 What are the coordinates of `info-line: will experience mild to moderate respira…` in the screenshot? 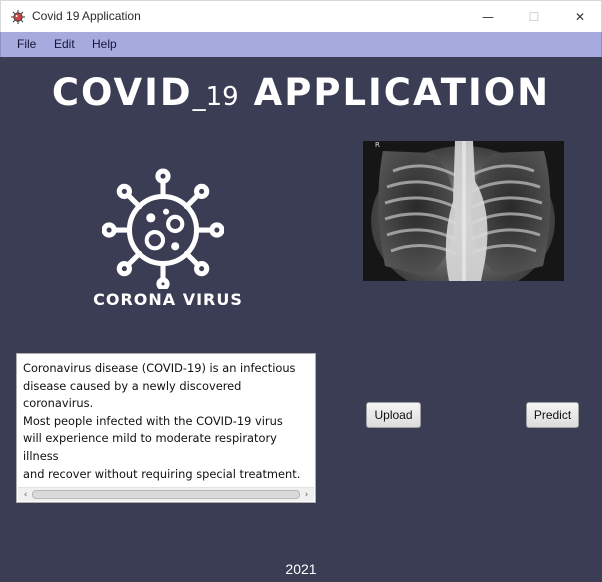 It's located at (150, 447).